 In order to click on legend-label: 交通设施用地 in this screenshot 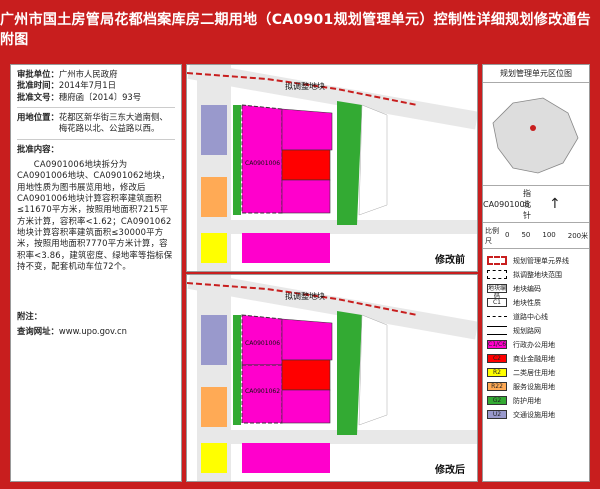, I will do `click(534, 414)`.